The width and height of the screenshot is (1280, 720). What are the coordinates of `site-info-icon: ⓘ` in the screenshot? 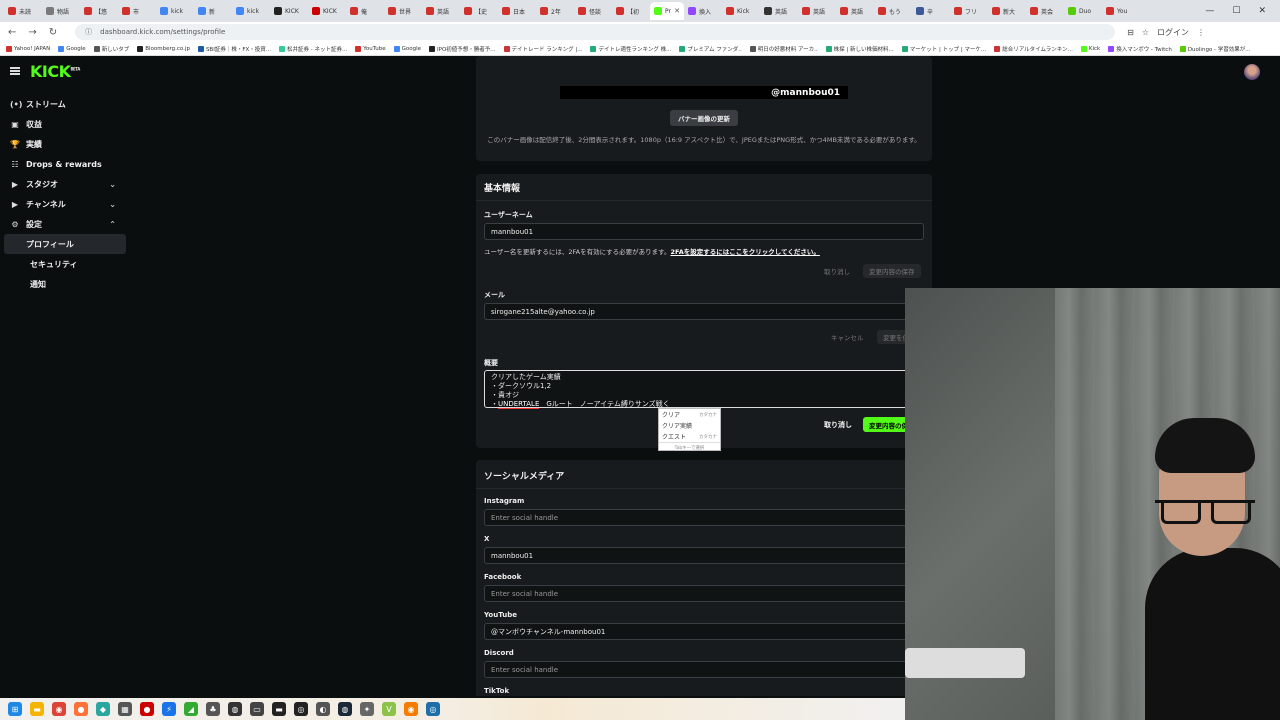 It's located at (88, 32).